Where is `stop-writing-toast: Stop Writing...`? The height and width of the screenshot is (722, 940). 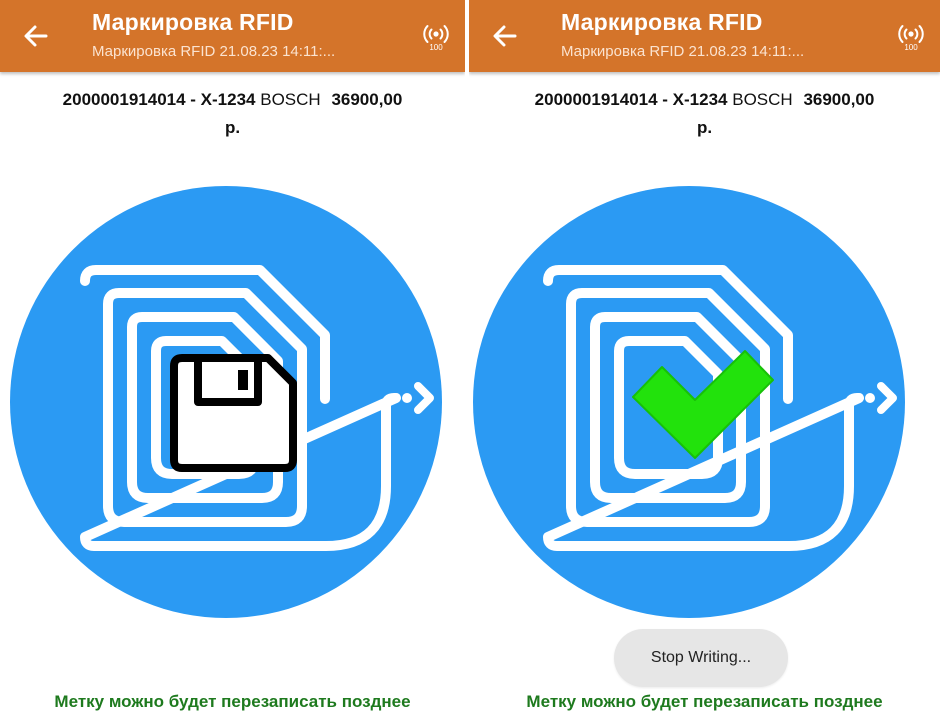
stop-writing-toast: Stop Writing... is located at coordinates (701, 658).